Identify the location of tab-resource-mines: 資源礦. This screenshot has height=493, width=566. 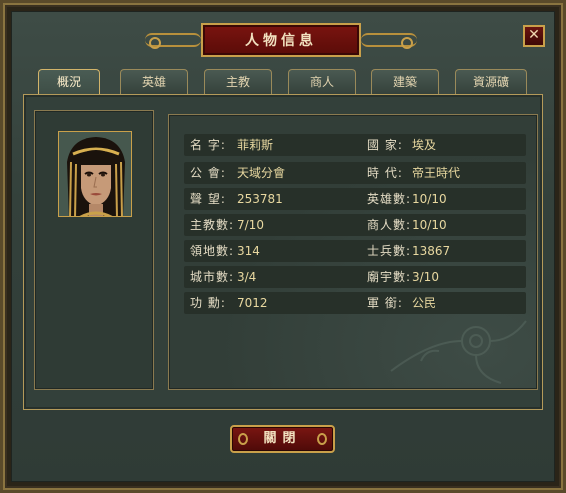
(491, 82).